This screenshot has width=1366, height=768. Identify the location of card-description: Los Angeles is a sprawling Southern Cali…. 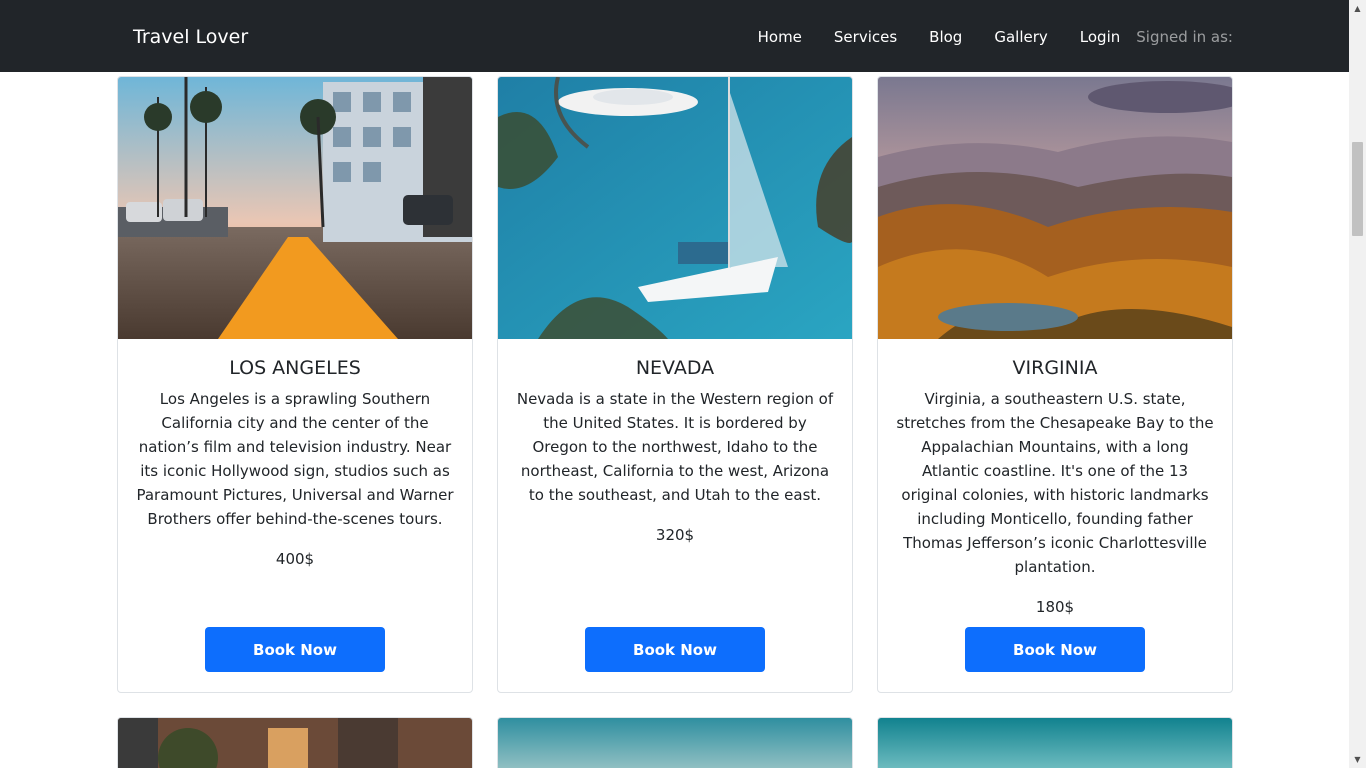
(295, 459).